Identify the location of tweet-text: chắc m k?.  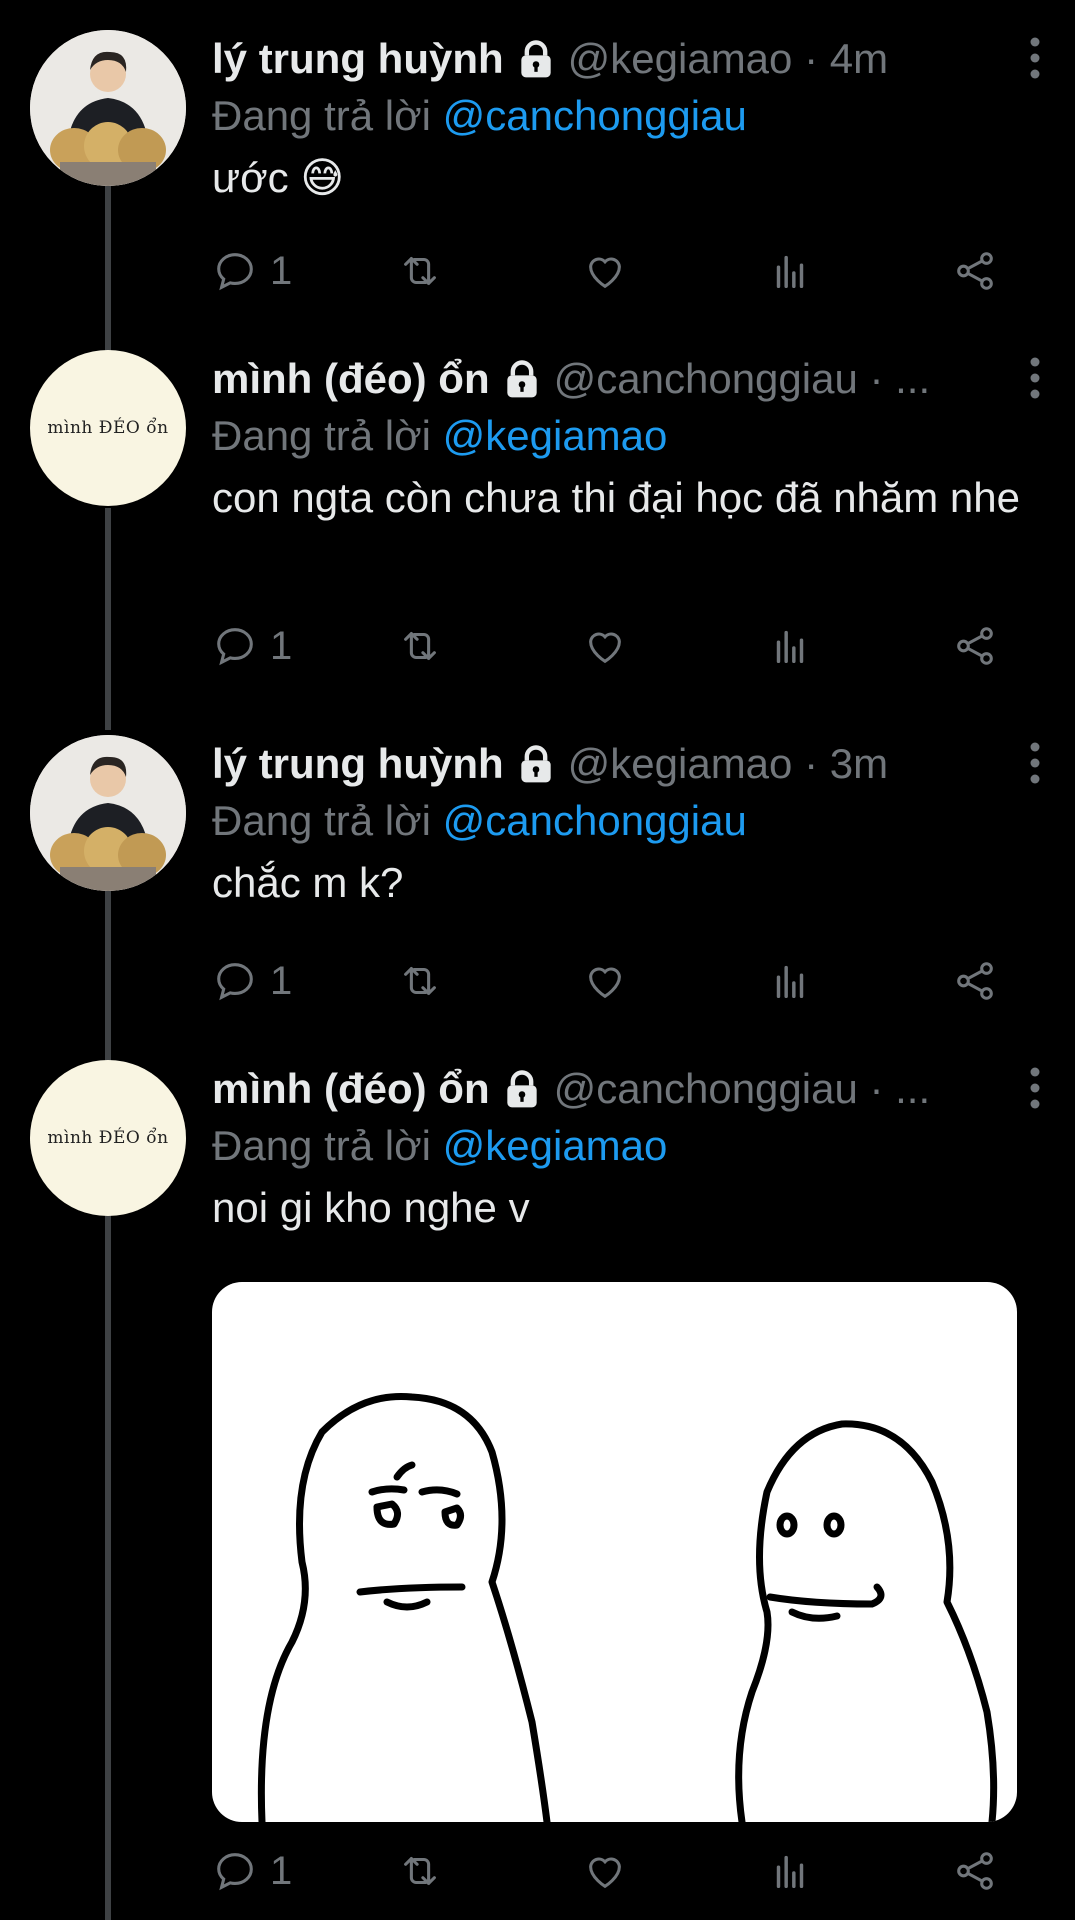
(308, 882).